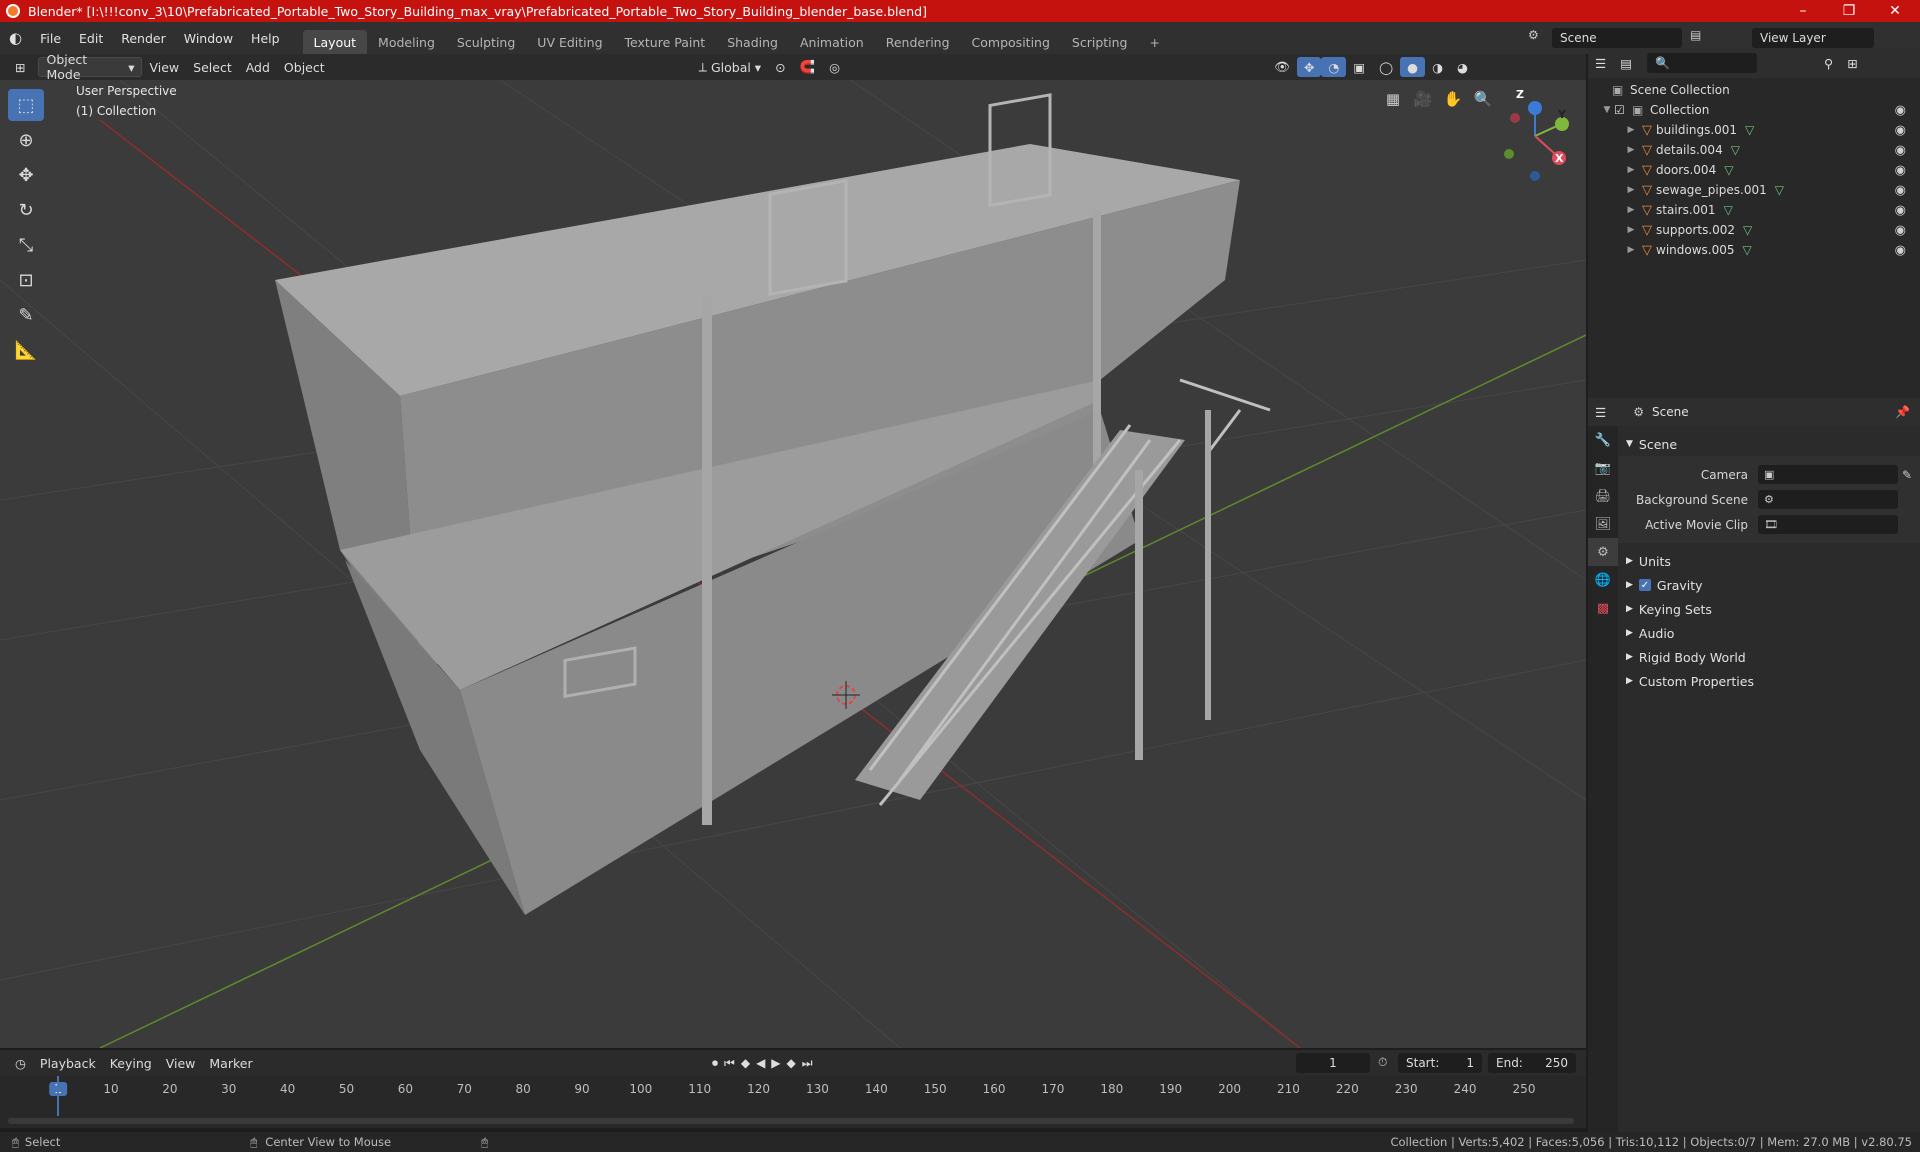 The image size is (1920, 1152). What do you see at coordinates (1849, 11) in the screenshot?
I see `maximize-button: ❐` at bounding box center [1849, 11].